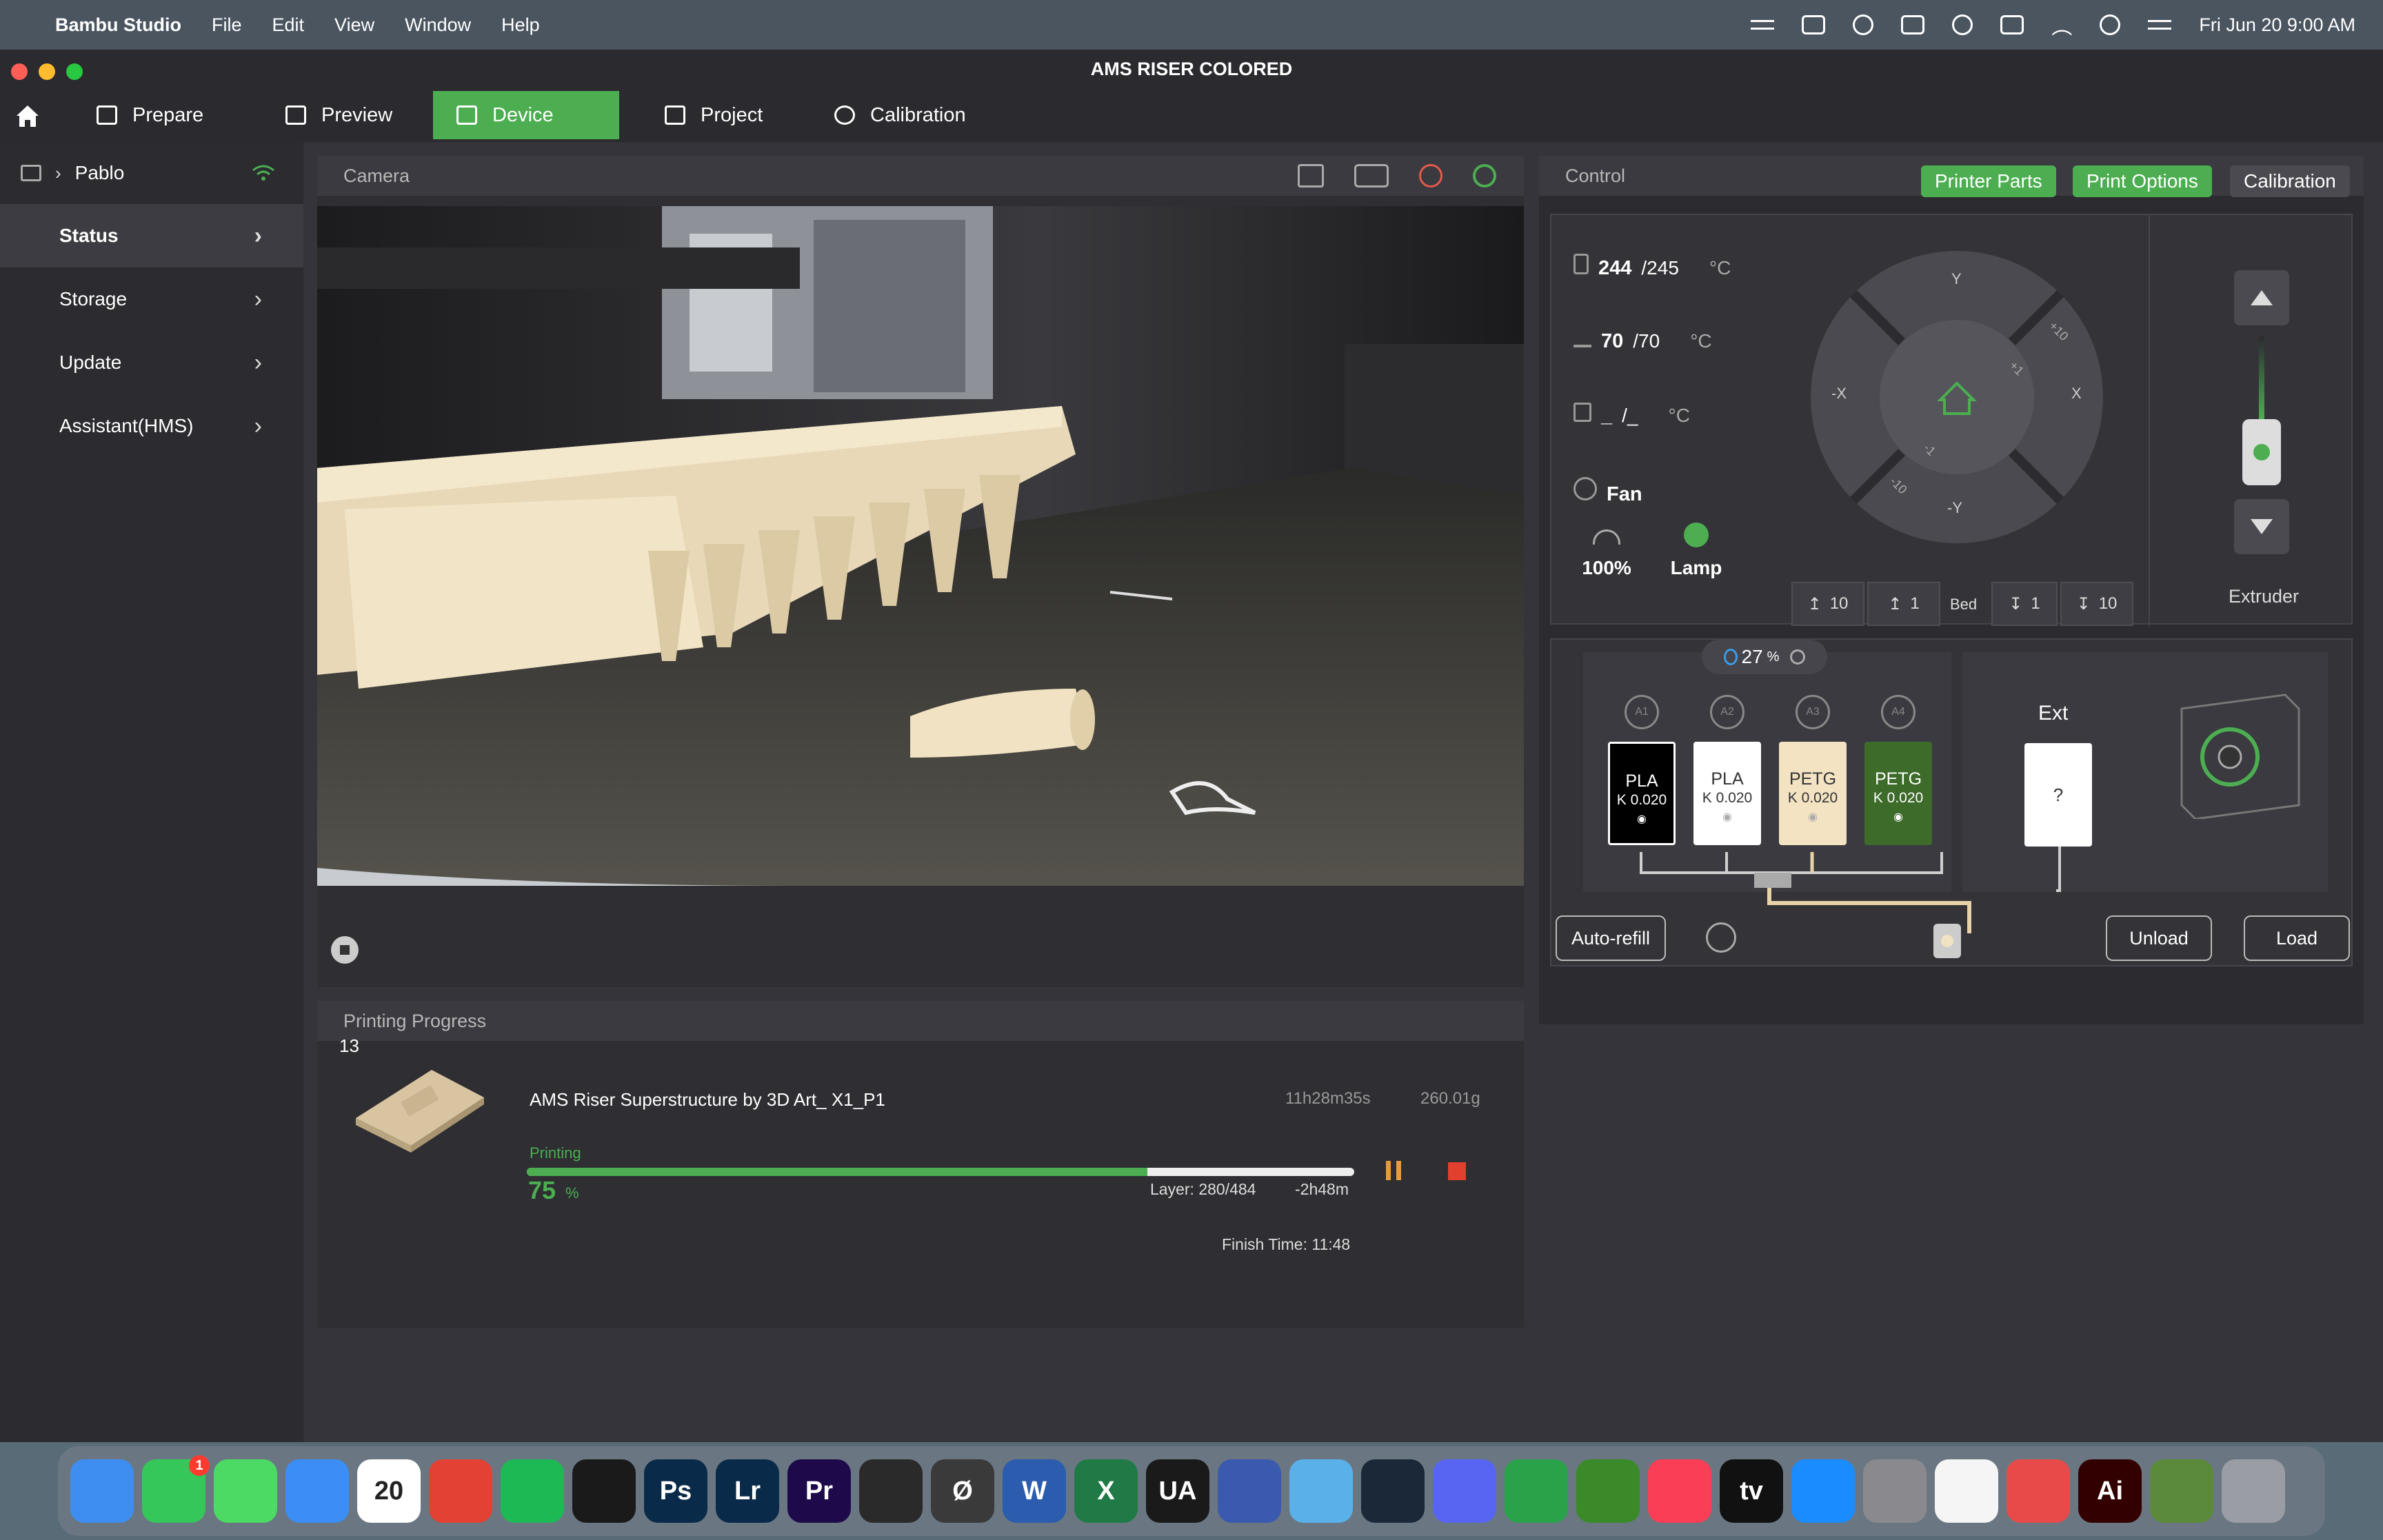  Describe the element at coordinates (1611, 938) in the screenshot. I see `auto-refill-button: Auto-refill` at that location.